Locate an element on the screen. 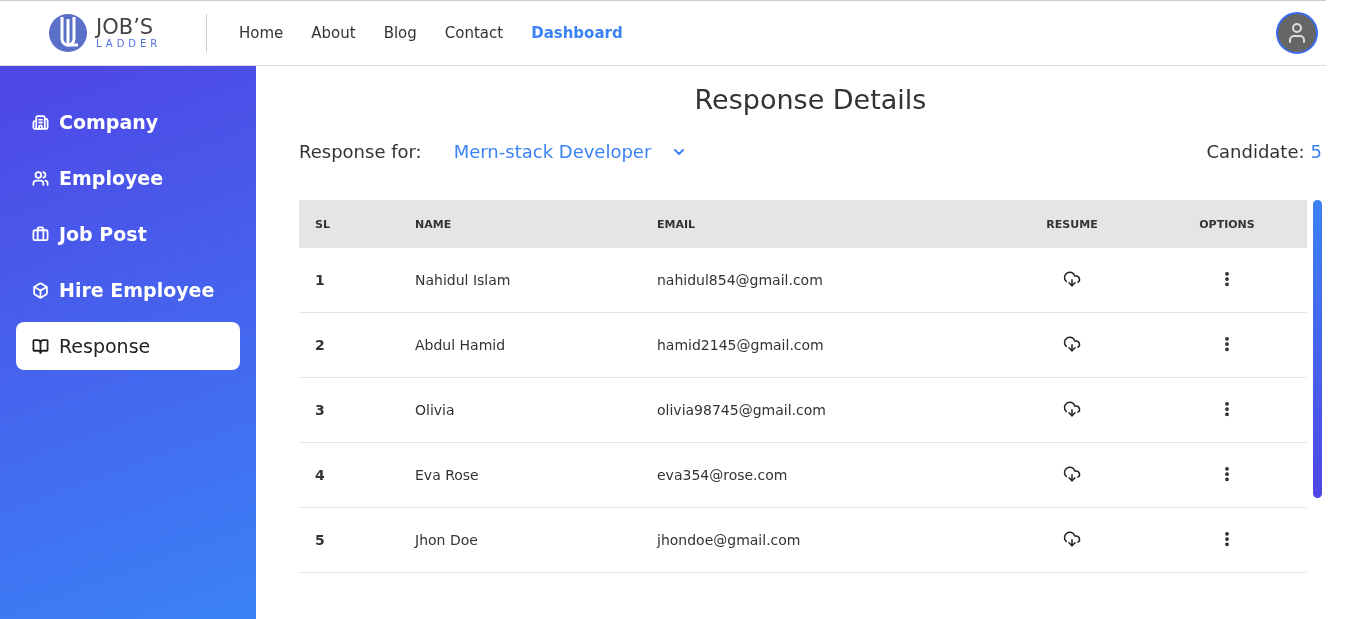 This screenshot has height=619, width=1358. nav-link: Blog is located at coordinates (400, 33).